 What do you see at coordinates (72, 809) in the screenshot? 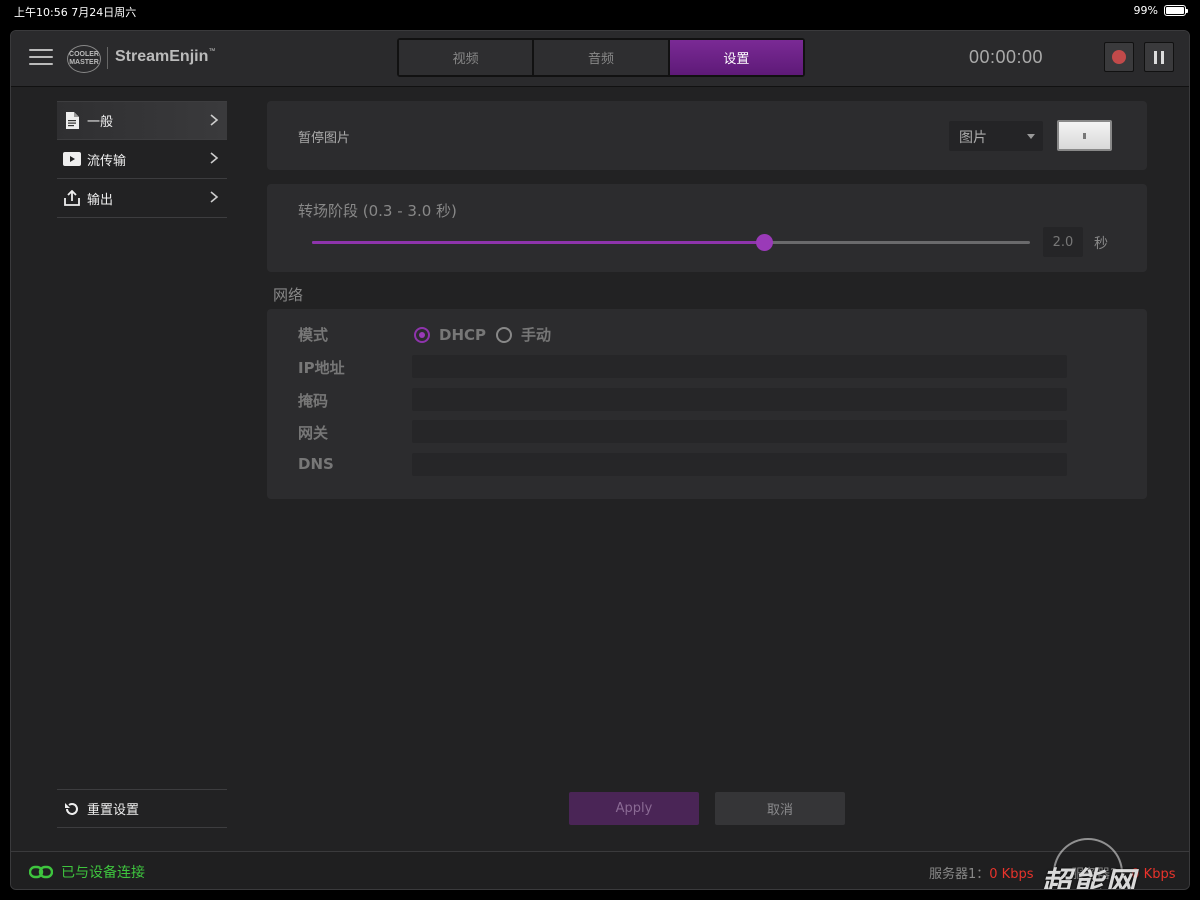
I see `reset-icon` at bounding box center [72, 809].